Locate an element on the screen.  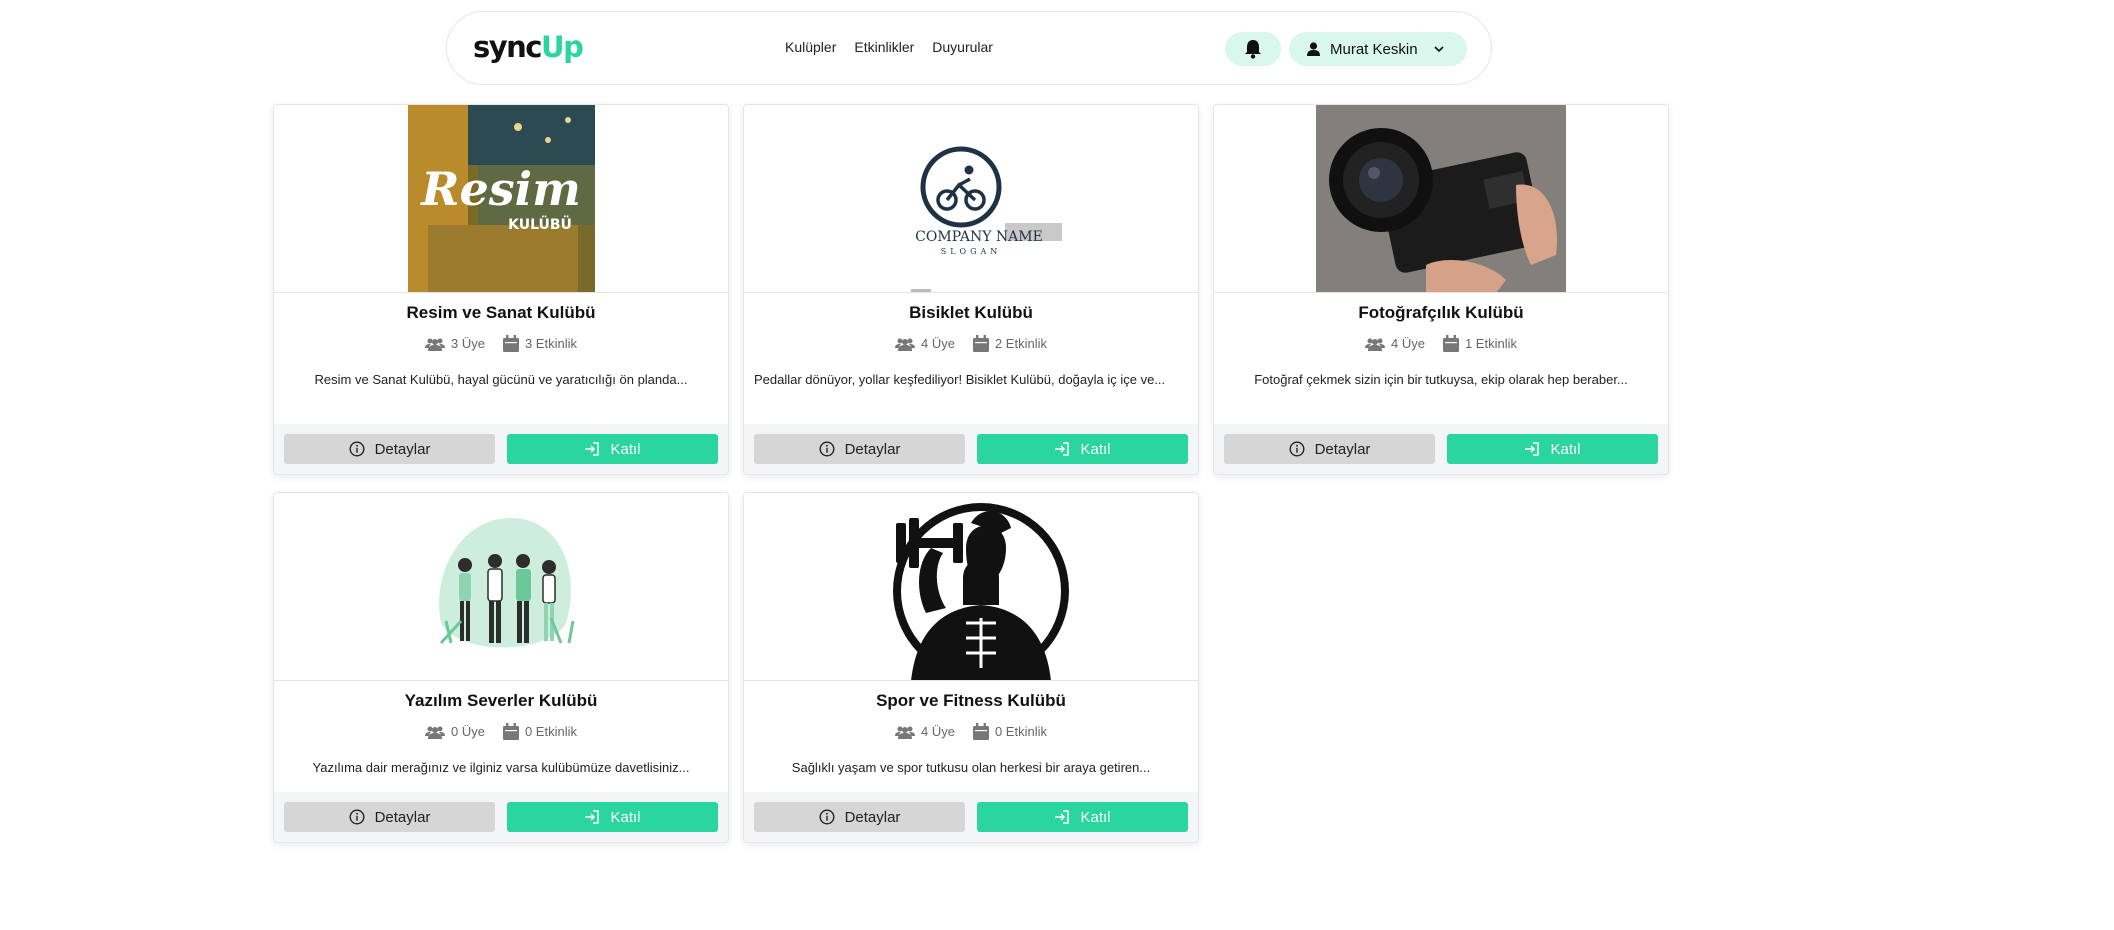
member-count: 3 Üye is located at coordinates (455, 343).